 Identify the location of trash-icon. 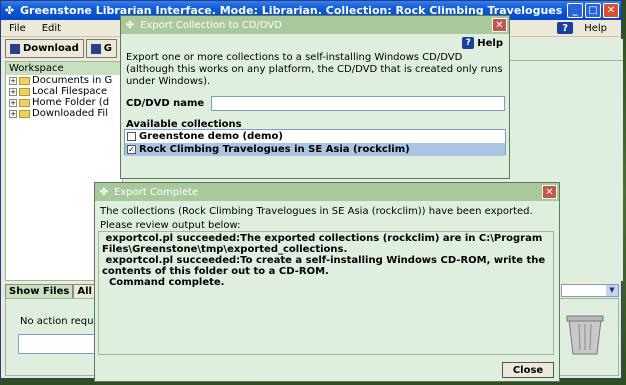
(585, 333).